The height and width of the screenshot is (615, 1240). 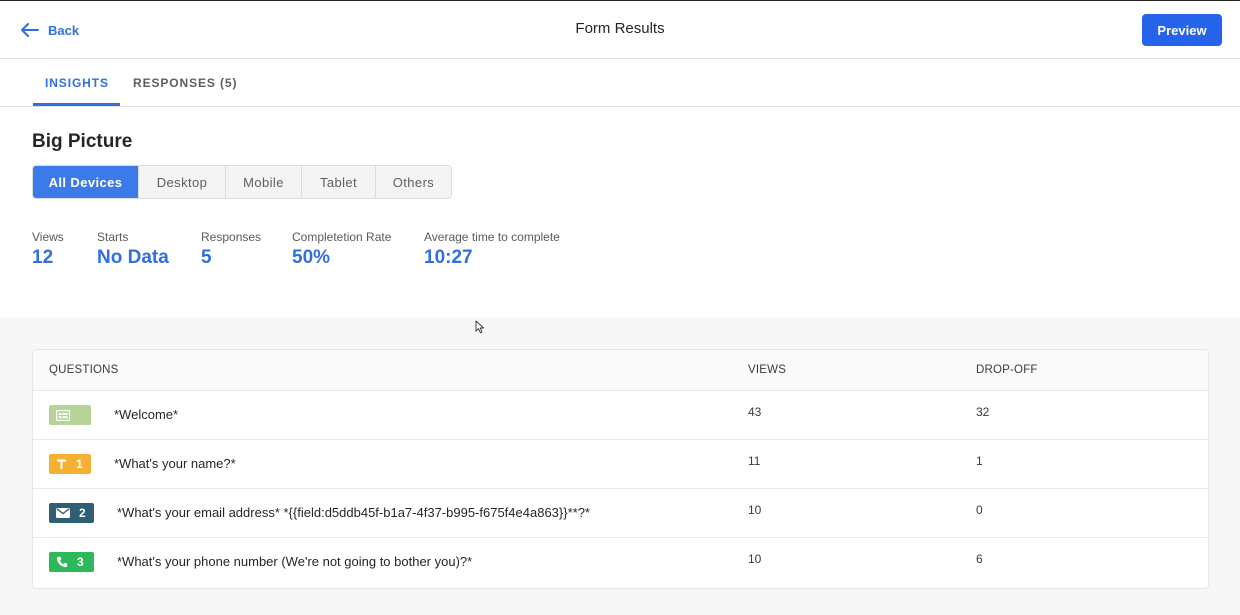 I want to click on dropoff-value: 6, so click(x=979, y=559).